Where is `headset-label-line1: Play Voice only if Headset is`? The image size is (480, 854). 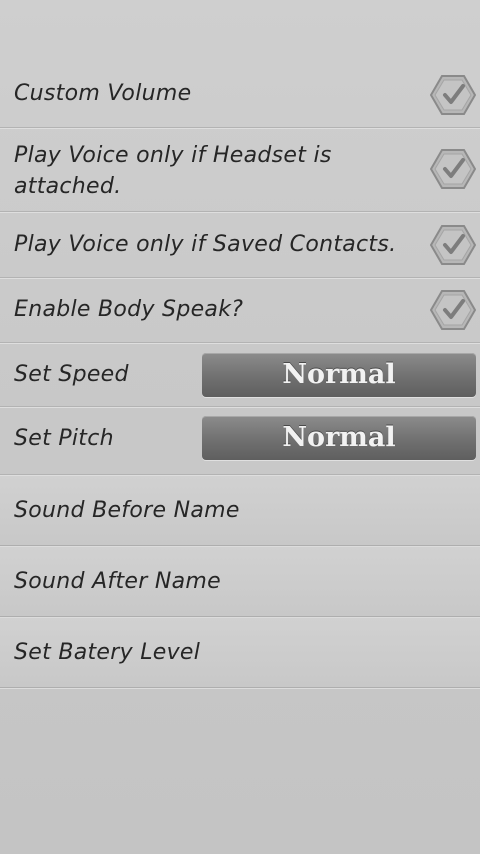 headset-label-line1: Play Voice only if Headset is is located at coordinates (173, 155).